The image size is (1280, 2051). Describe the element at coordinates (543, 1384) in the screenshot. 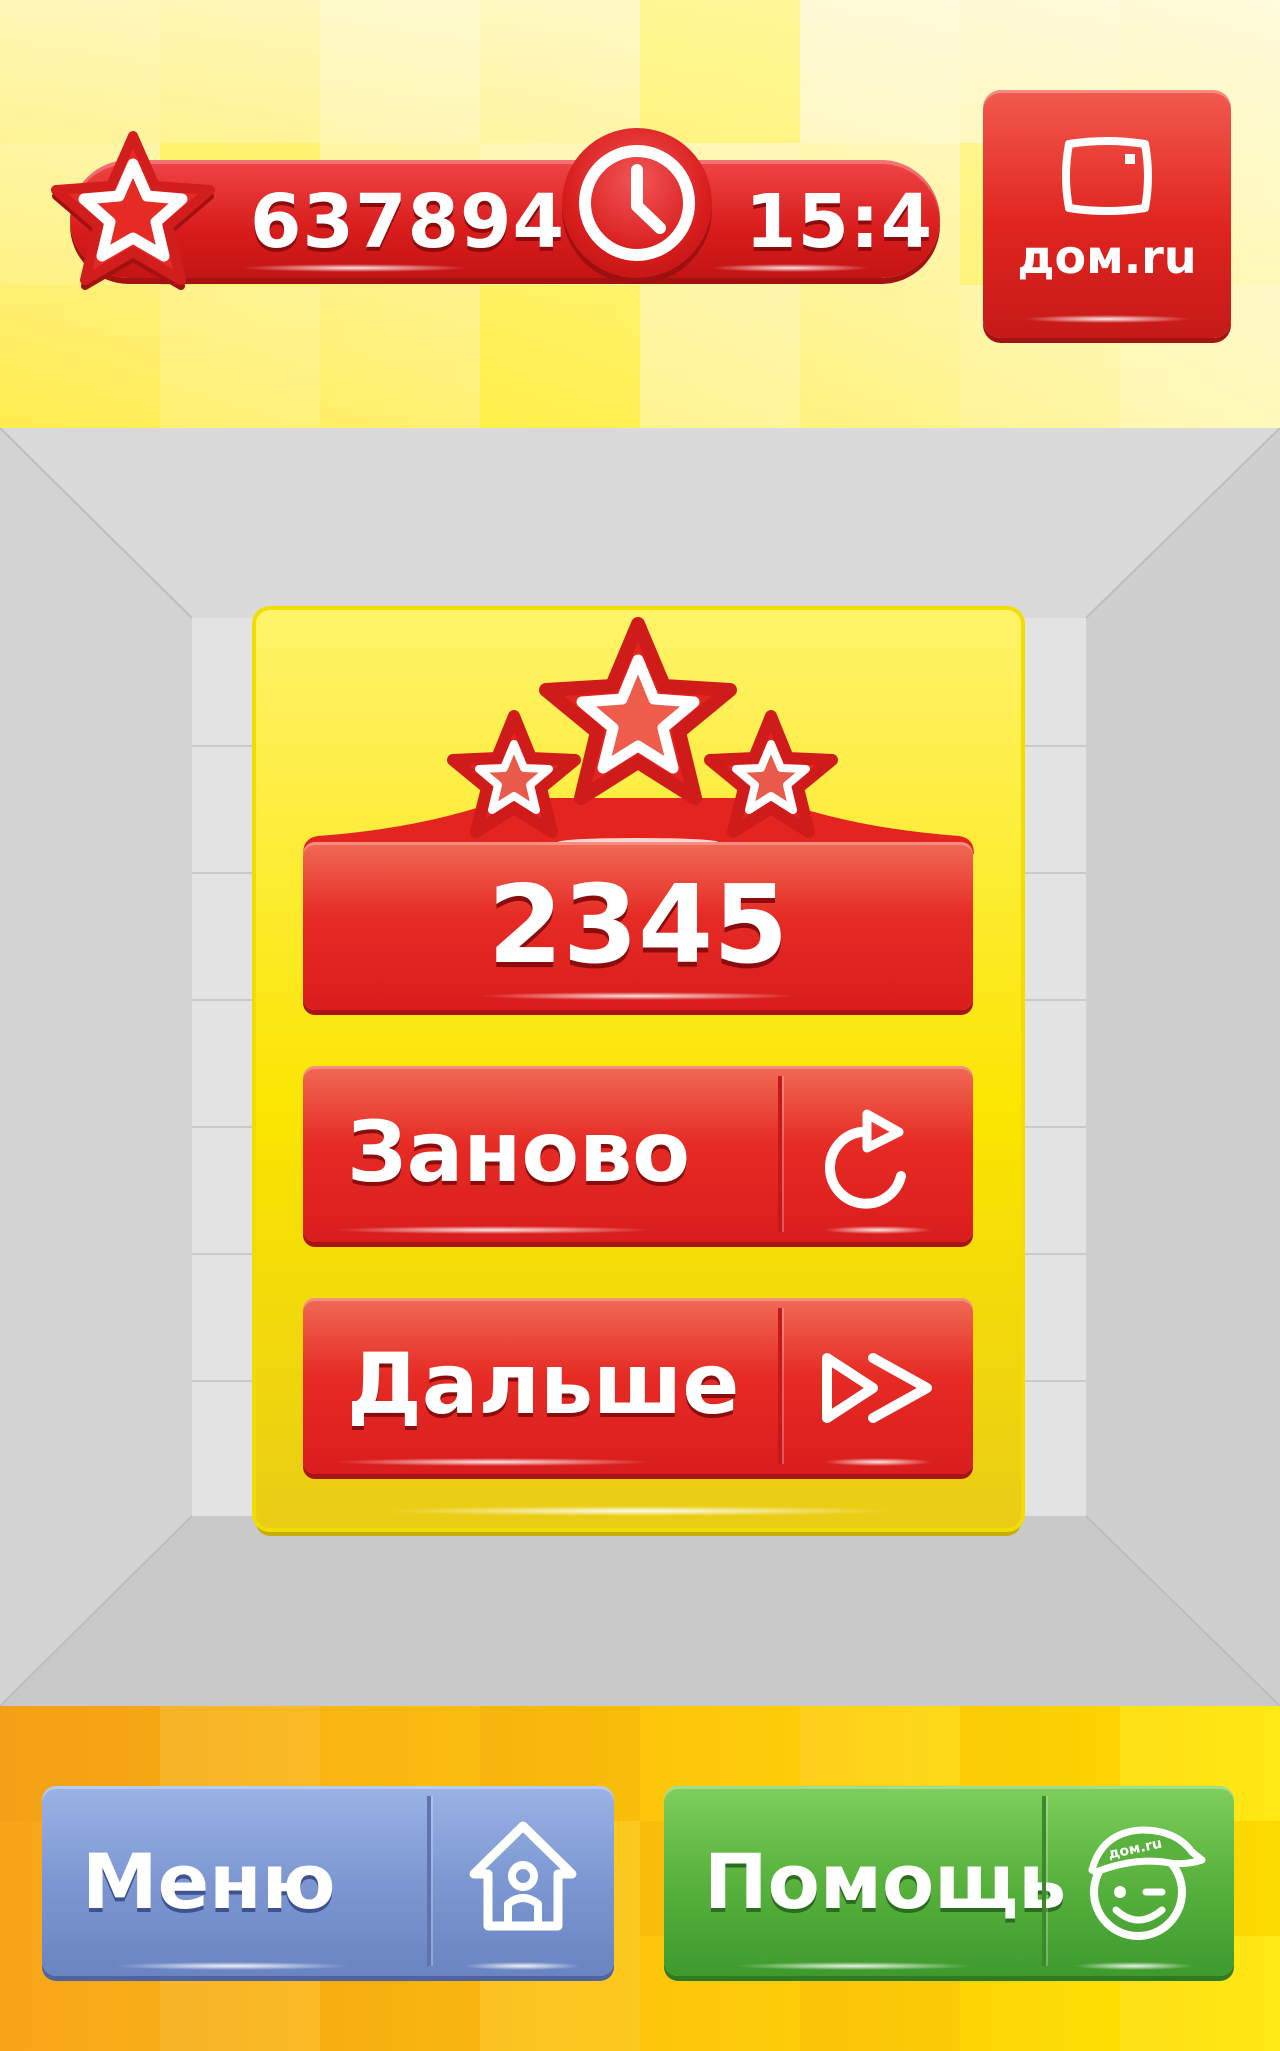

I see `next-label: Дальше` at that location.